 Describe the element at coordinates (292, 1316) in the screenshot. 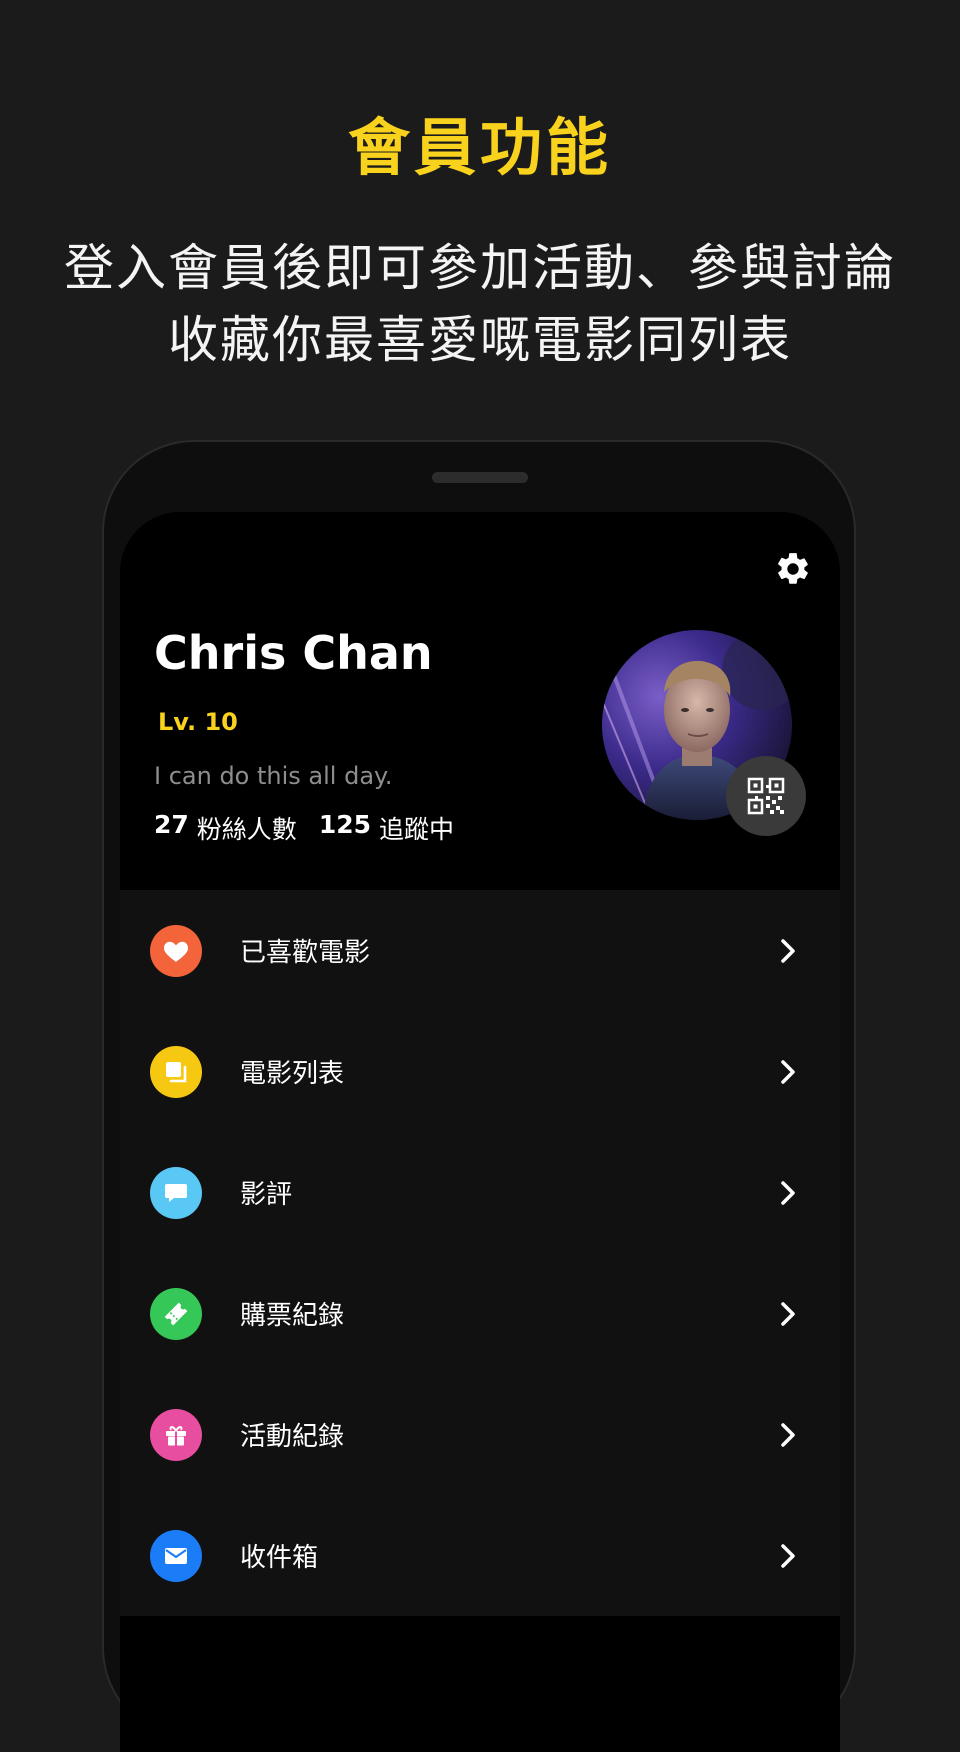

I see `menu-item-label: 購票紀錄` at that location.